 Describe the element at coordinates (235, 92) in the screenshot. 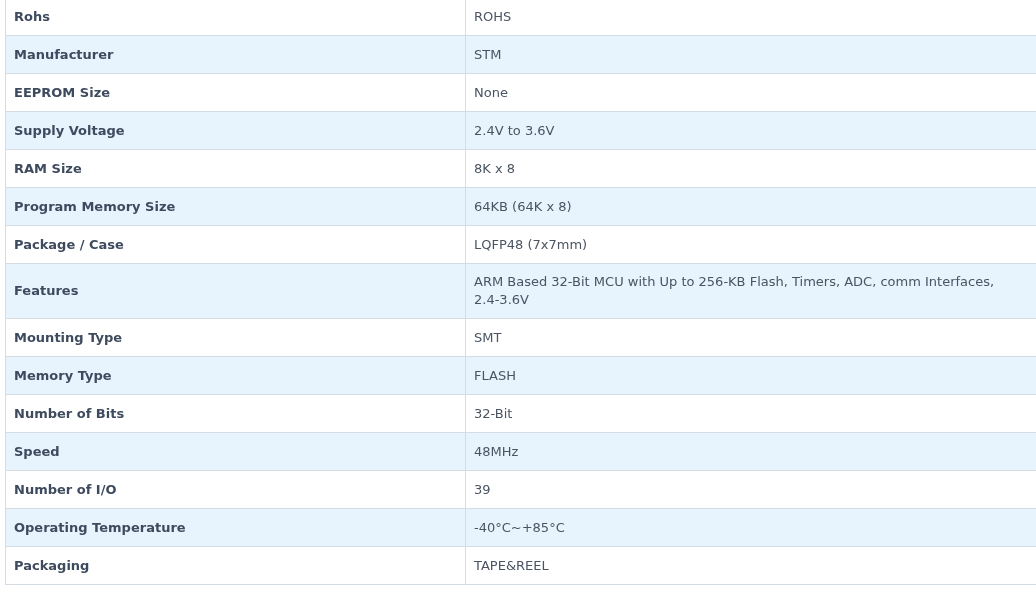

I see `spec-label: EEPROM Size` at that location.